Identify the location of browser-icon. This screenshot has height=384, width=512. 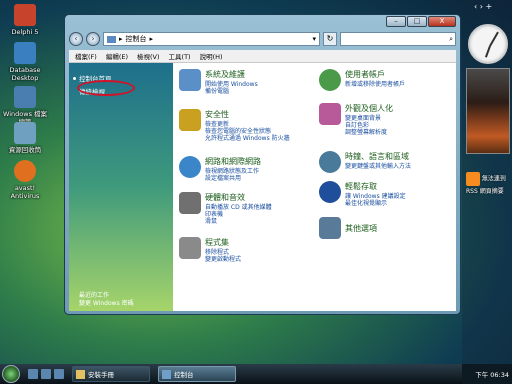
(59, 374).